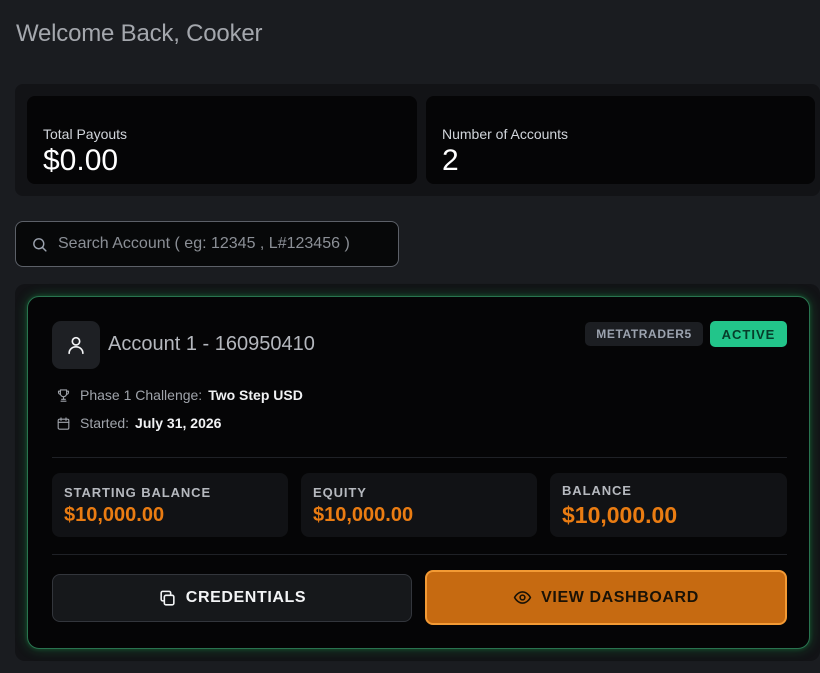 This screenshot has width=820, height=673. Describe the element at coordinates (63, 395) in the screenshot. I see `trophy-icon` at that location.